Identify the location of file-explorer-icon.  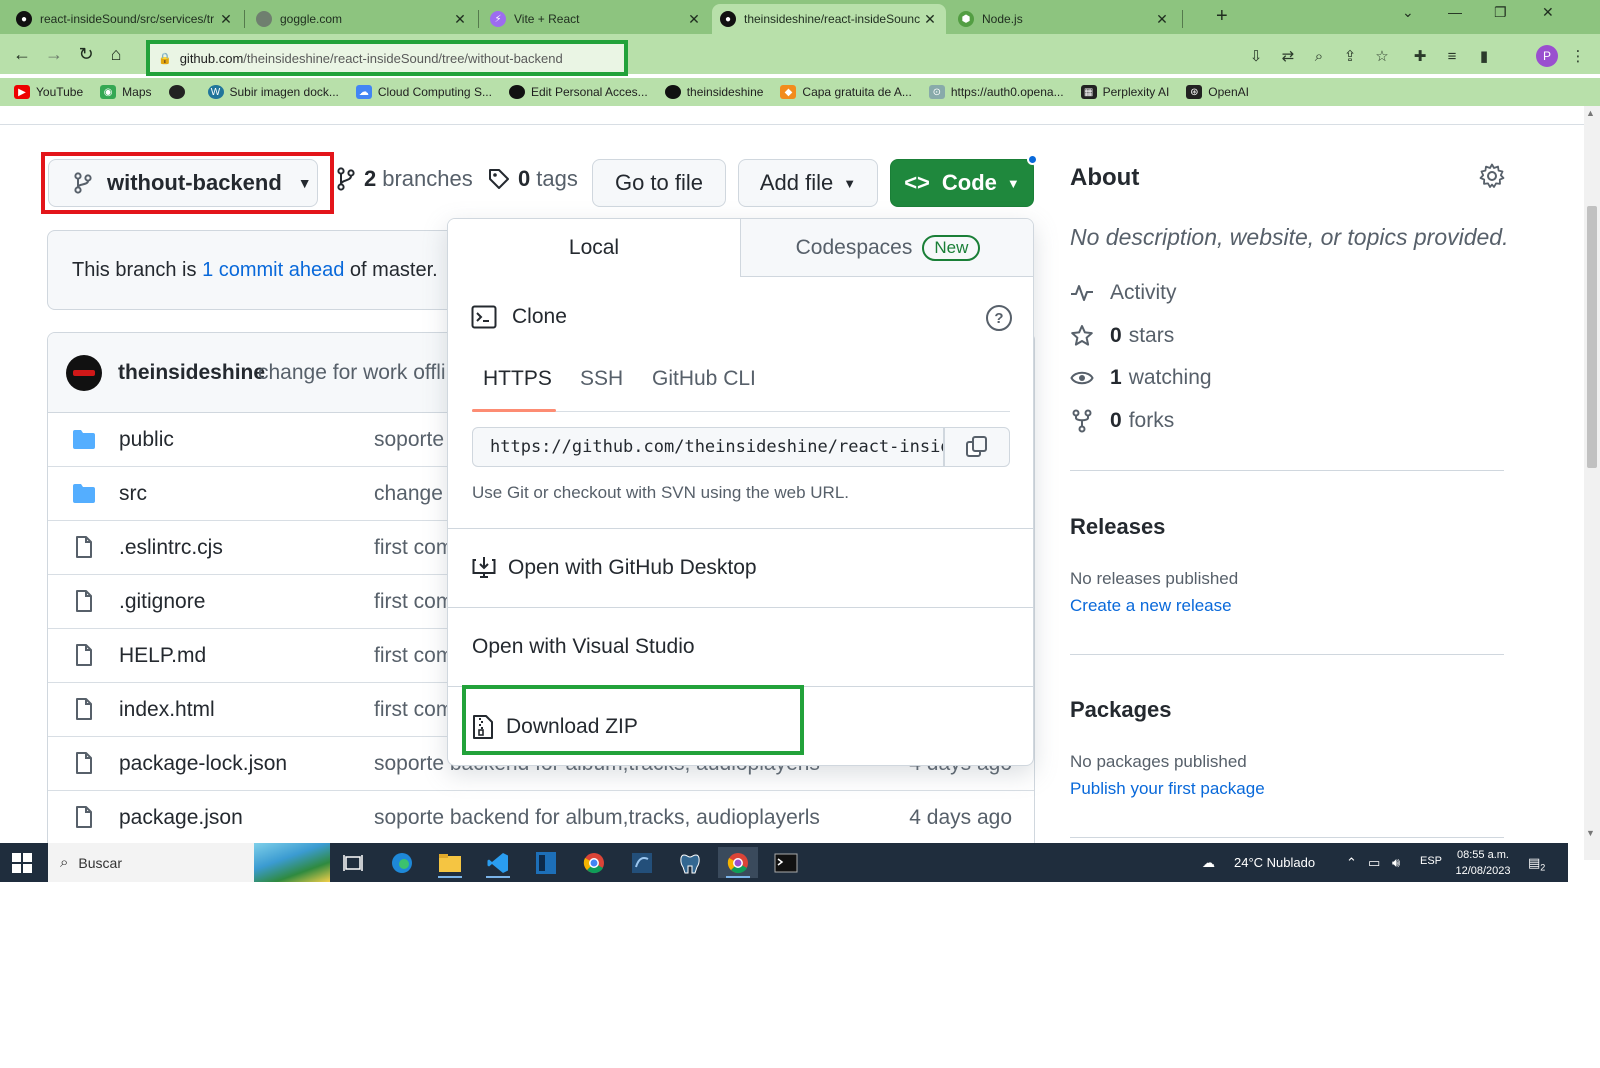
(450, 862).